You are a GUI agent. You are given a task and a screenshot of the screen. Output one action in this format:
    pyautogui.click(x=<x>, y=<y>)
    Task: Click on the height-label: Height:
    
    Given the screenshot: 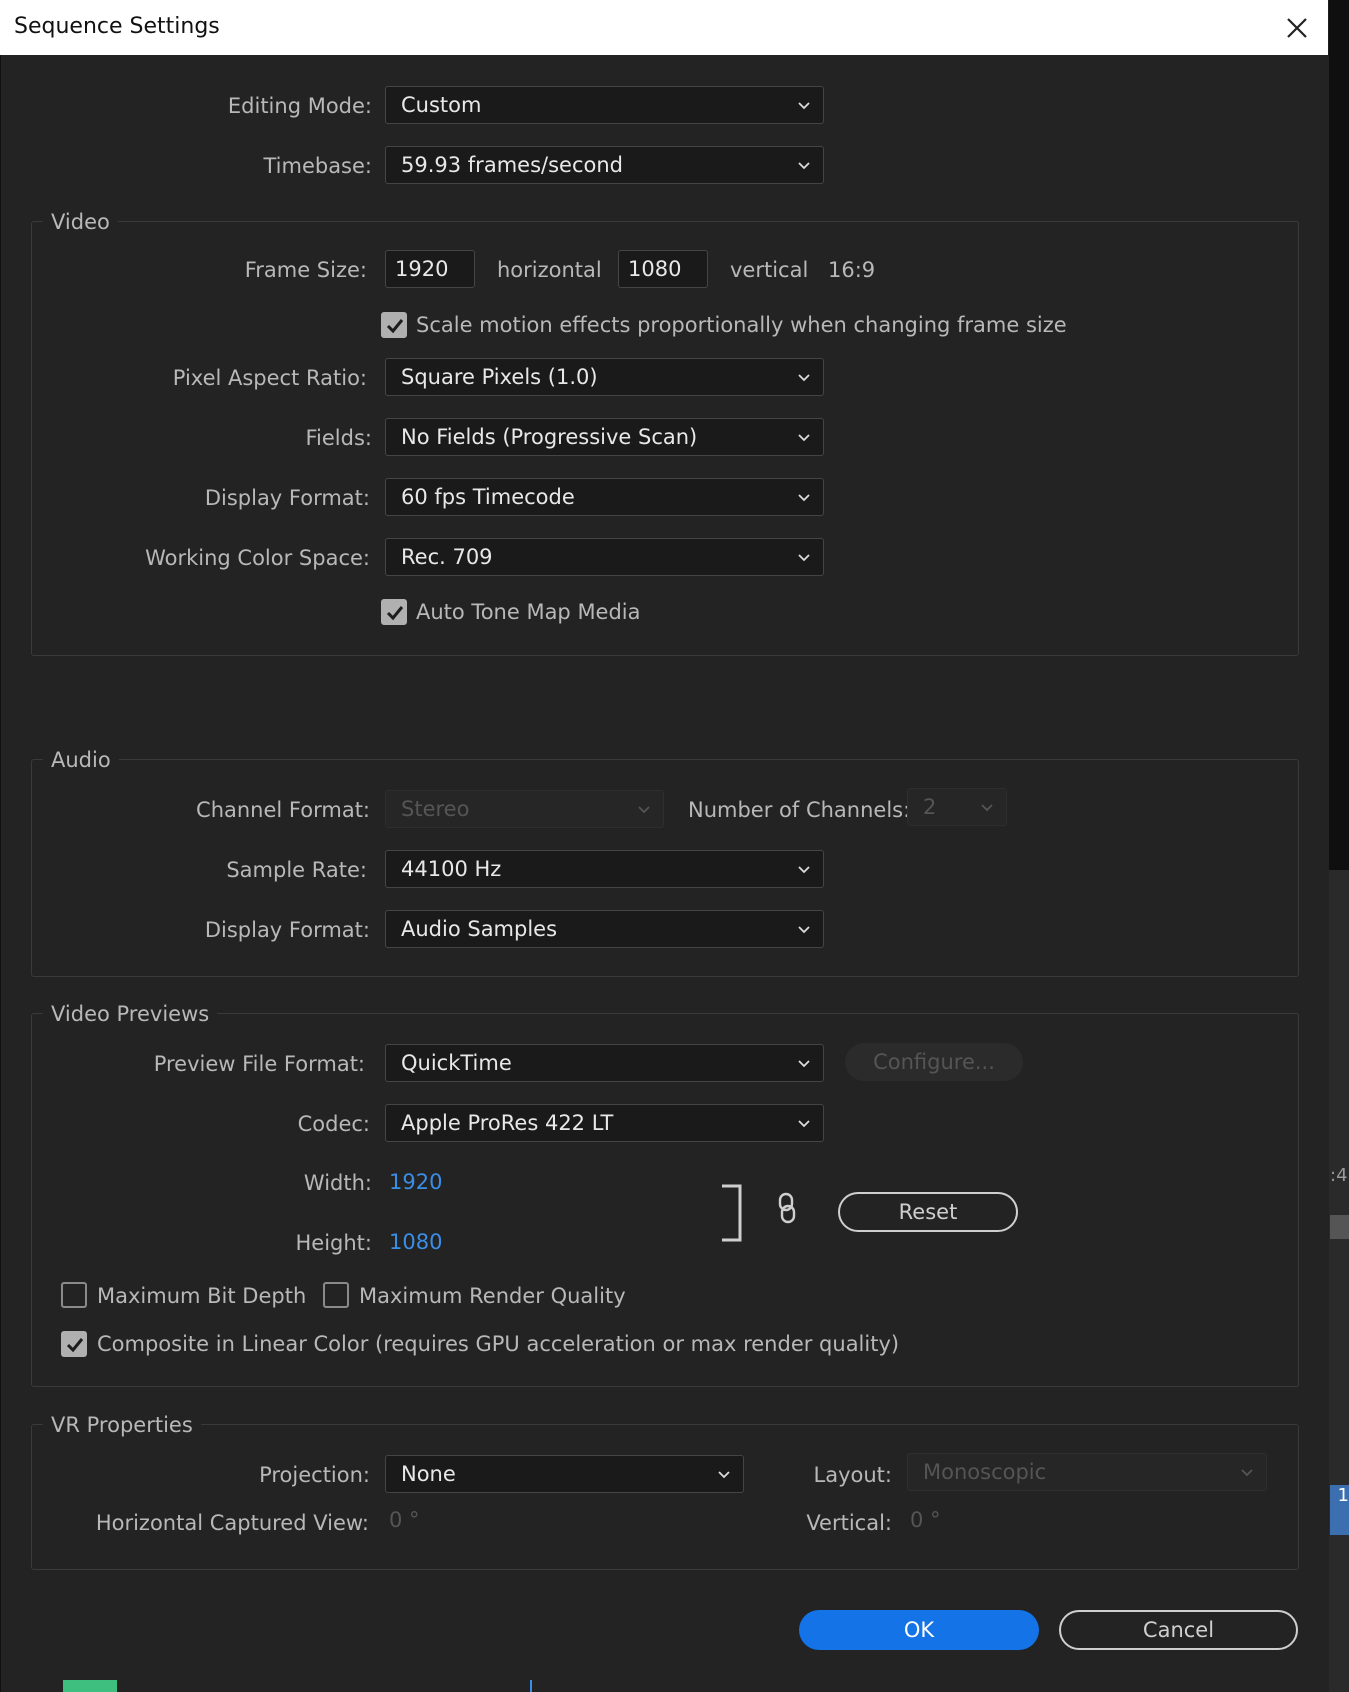 What is the action you would take?
    pyautogui.click(x=334, y=1243)
    